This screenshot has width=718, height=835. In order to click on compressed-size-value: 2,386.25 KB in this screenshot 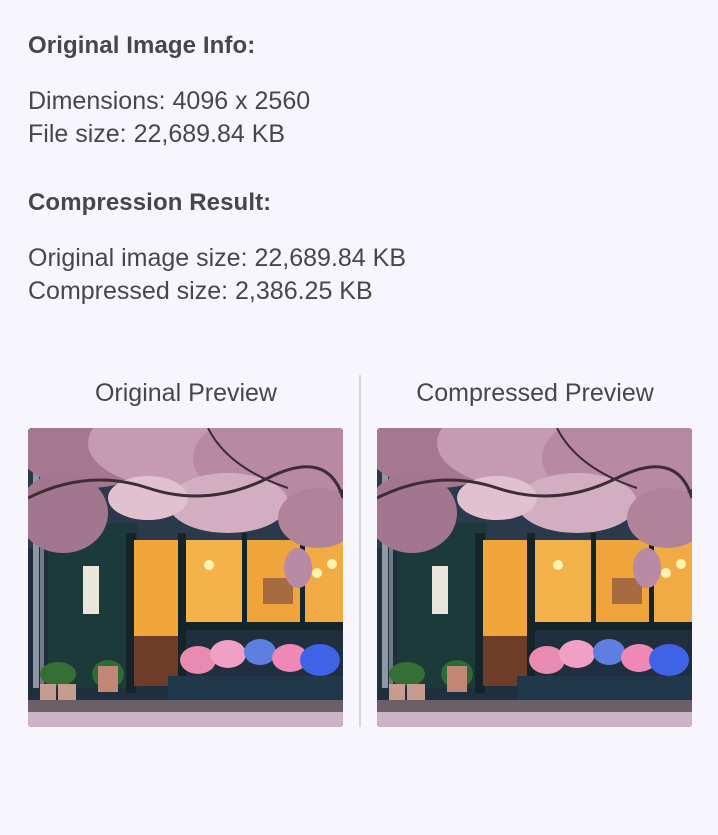, I will do `click(304, 291)`.